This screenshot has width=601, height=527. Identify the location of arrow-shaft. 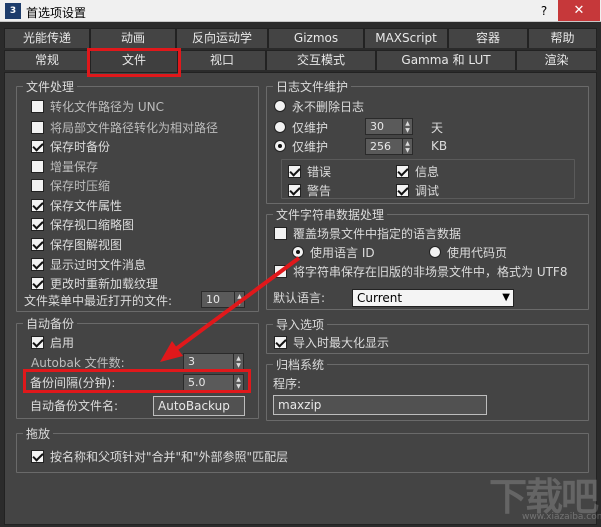
(237, 303).